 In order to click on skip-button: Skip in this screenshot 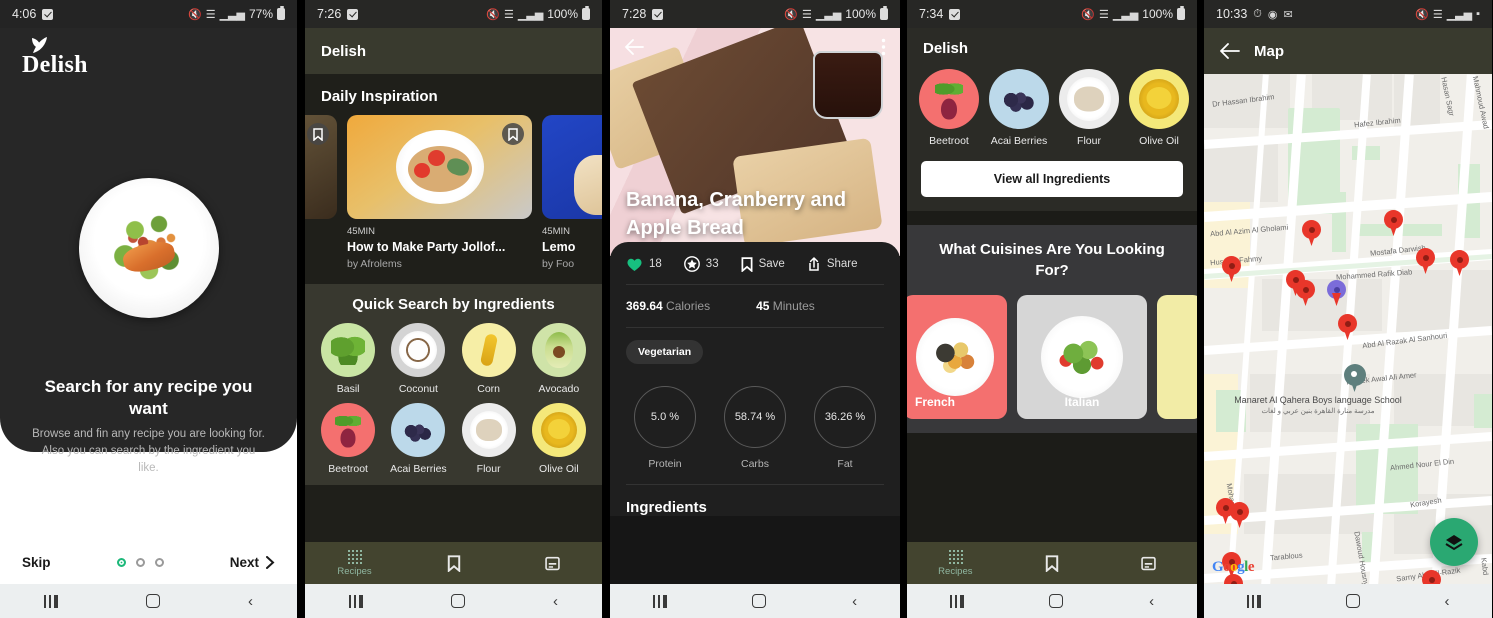, I will do `click(36, 562)`.